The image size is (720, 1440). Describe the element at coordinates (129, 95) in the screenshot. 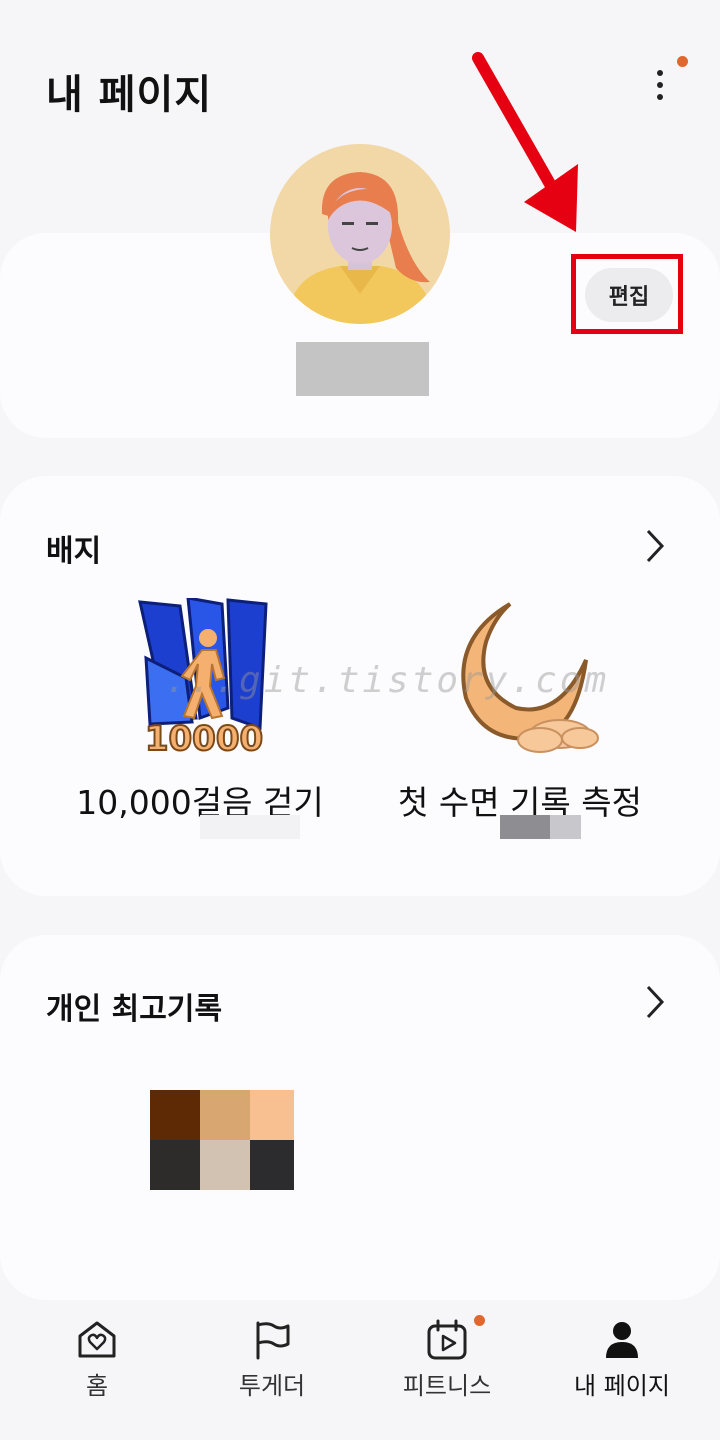

I see `page-title: 내 페이지` at that location.